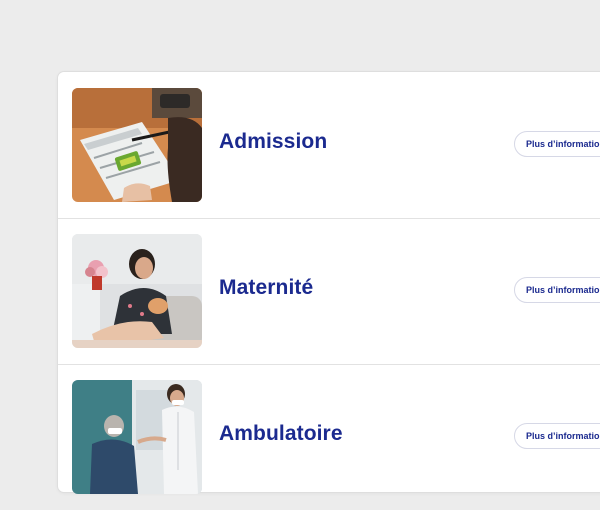  What do you see at coordinates (137, 145) in the screenshot?
I see `admission-photo` at bounding box center [137, 145].